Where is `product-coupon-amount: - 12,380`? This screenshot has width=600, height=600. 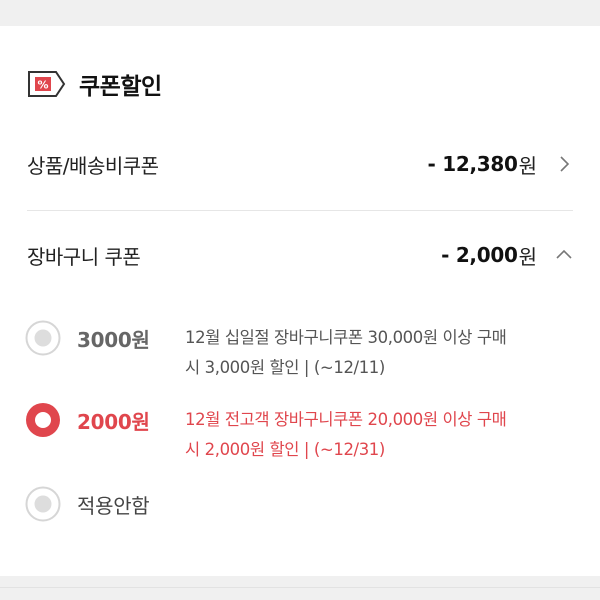
product-coupon-amount: - 12,380 is located at coordinates (472, 164).